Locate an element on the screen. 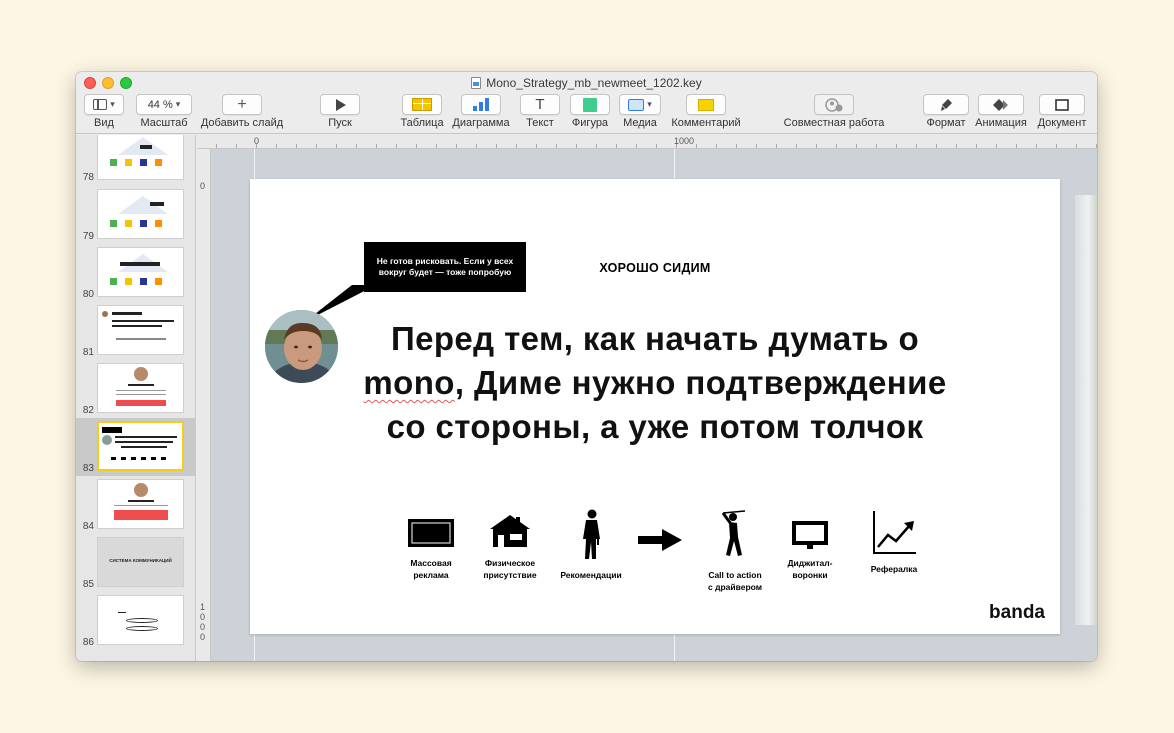 The height and width of the screenshot is (733, 1174). chevron-down-icon: ▾ is located at coordinates (112, 104).